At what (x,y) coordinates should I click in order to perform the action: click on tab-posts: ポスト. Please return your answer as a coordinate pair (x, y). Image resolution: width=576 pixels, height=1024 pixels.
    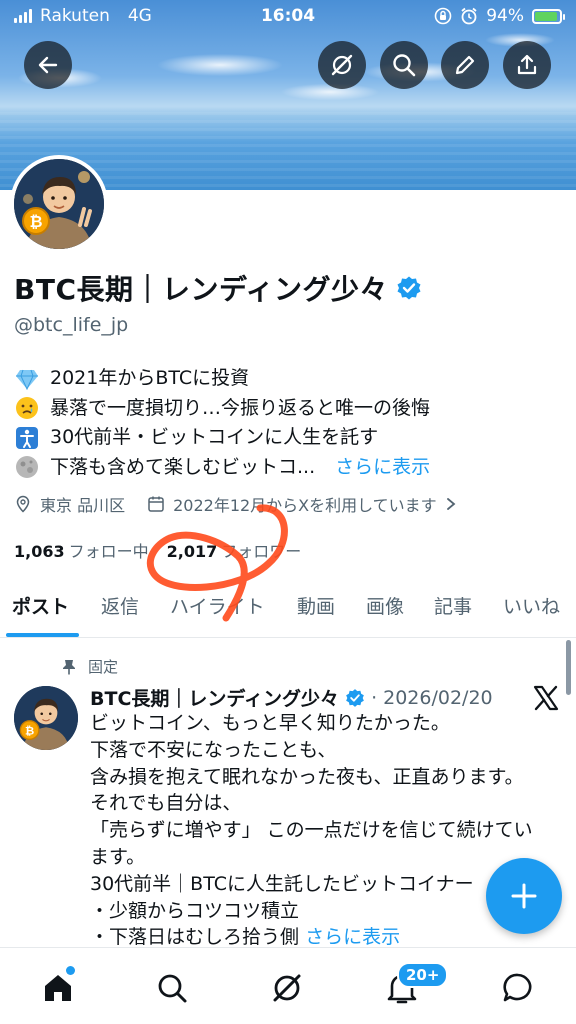
    Looking at the image, I should click on (40, 605).